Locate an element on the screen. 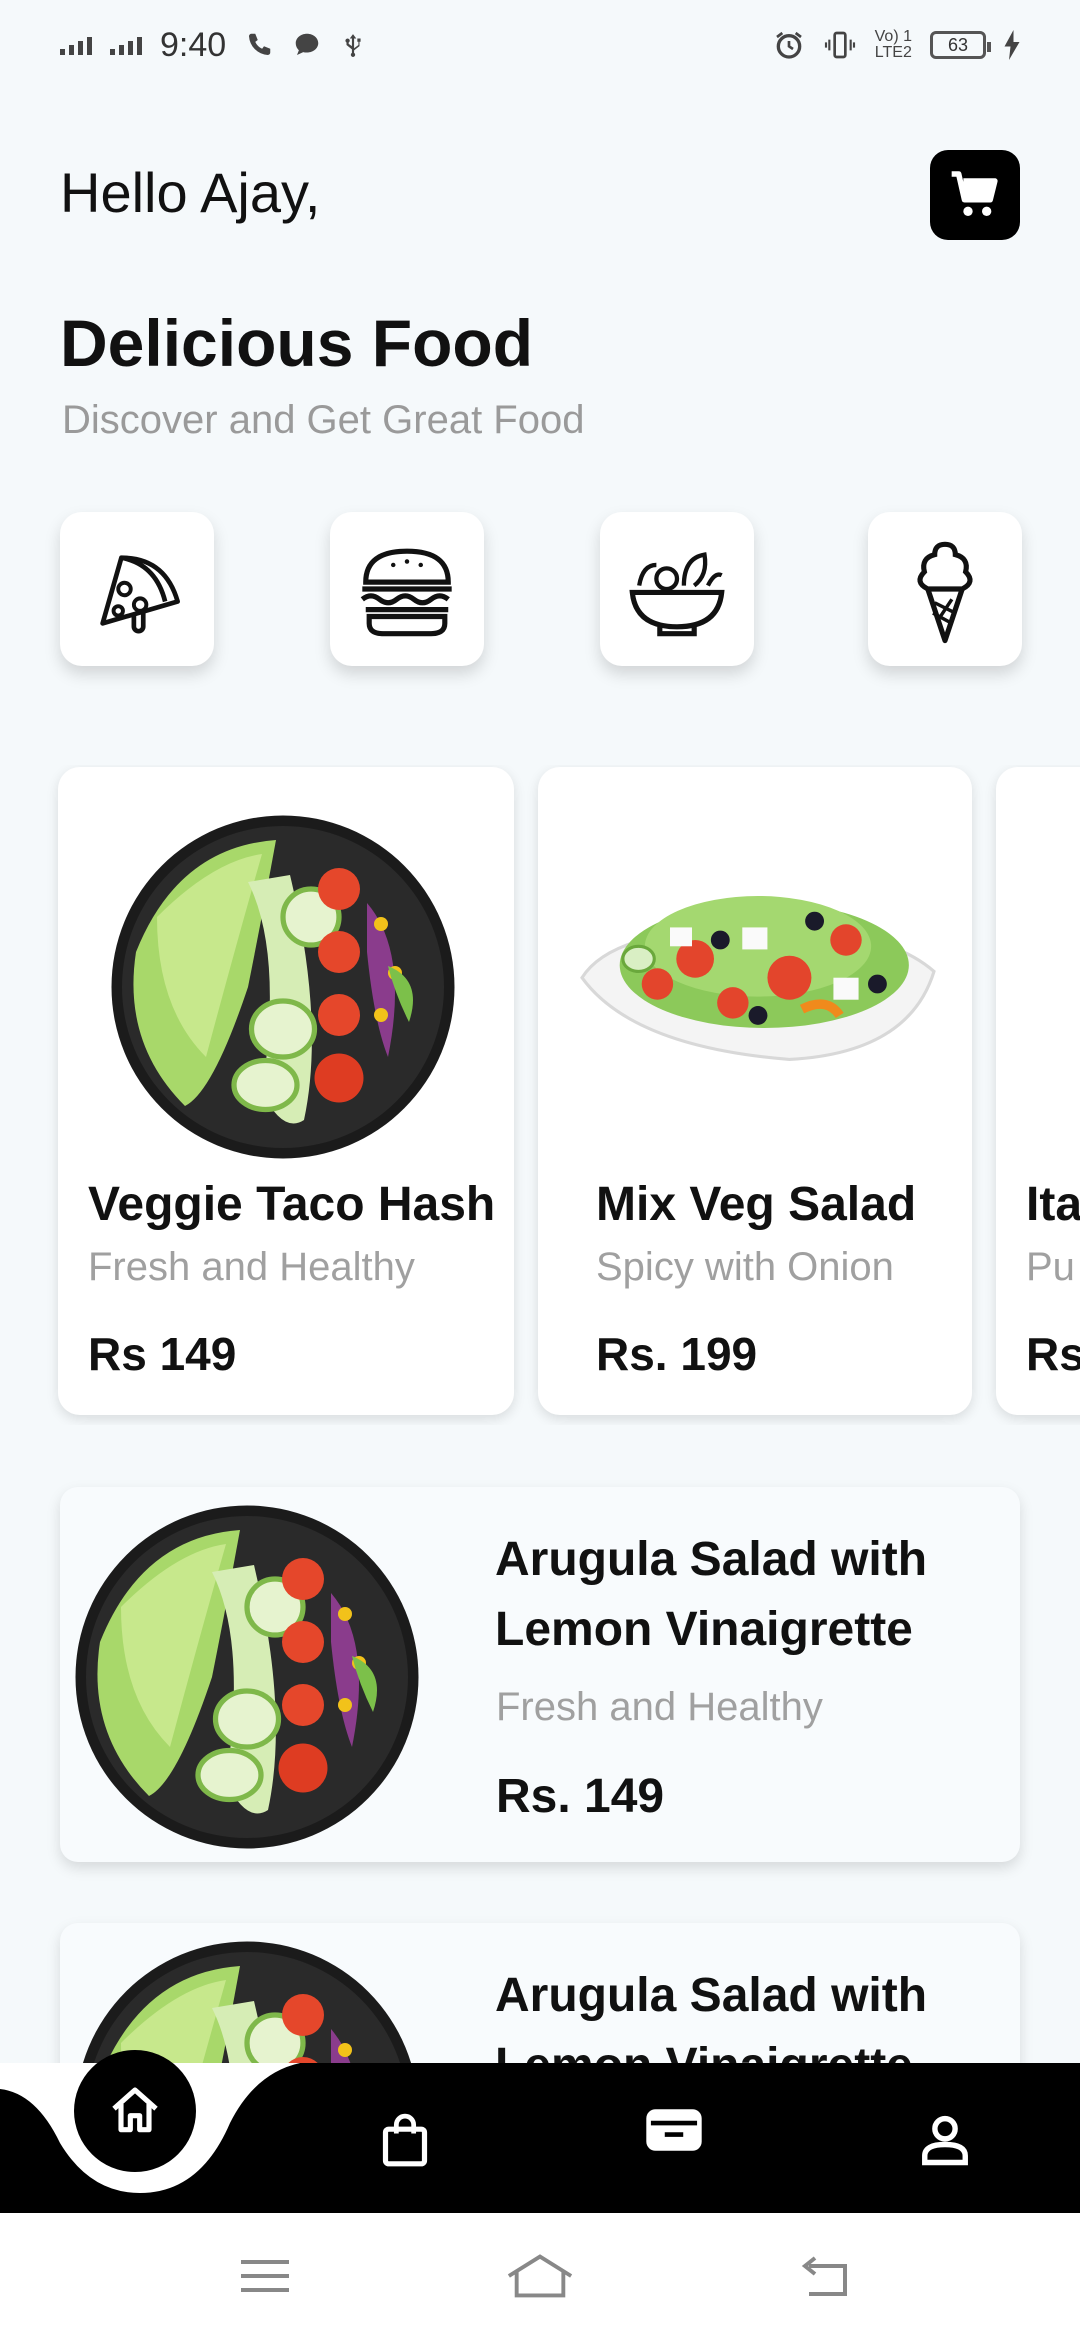  category-salad is located at coordinates (677, 589).